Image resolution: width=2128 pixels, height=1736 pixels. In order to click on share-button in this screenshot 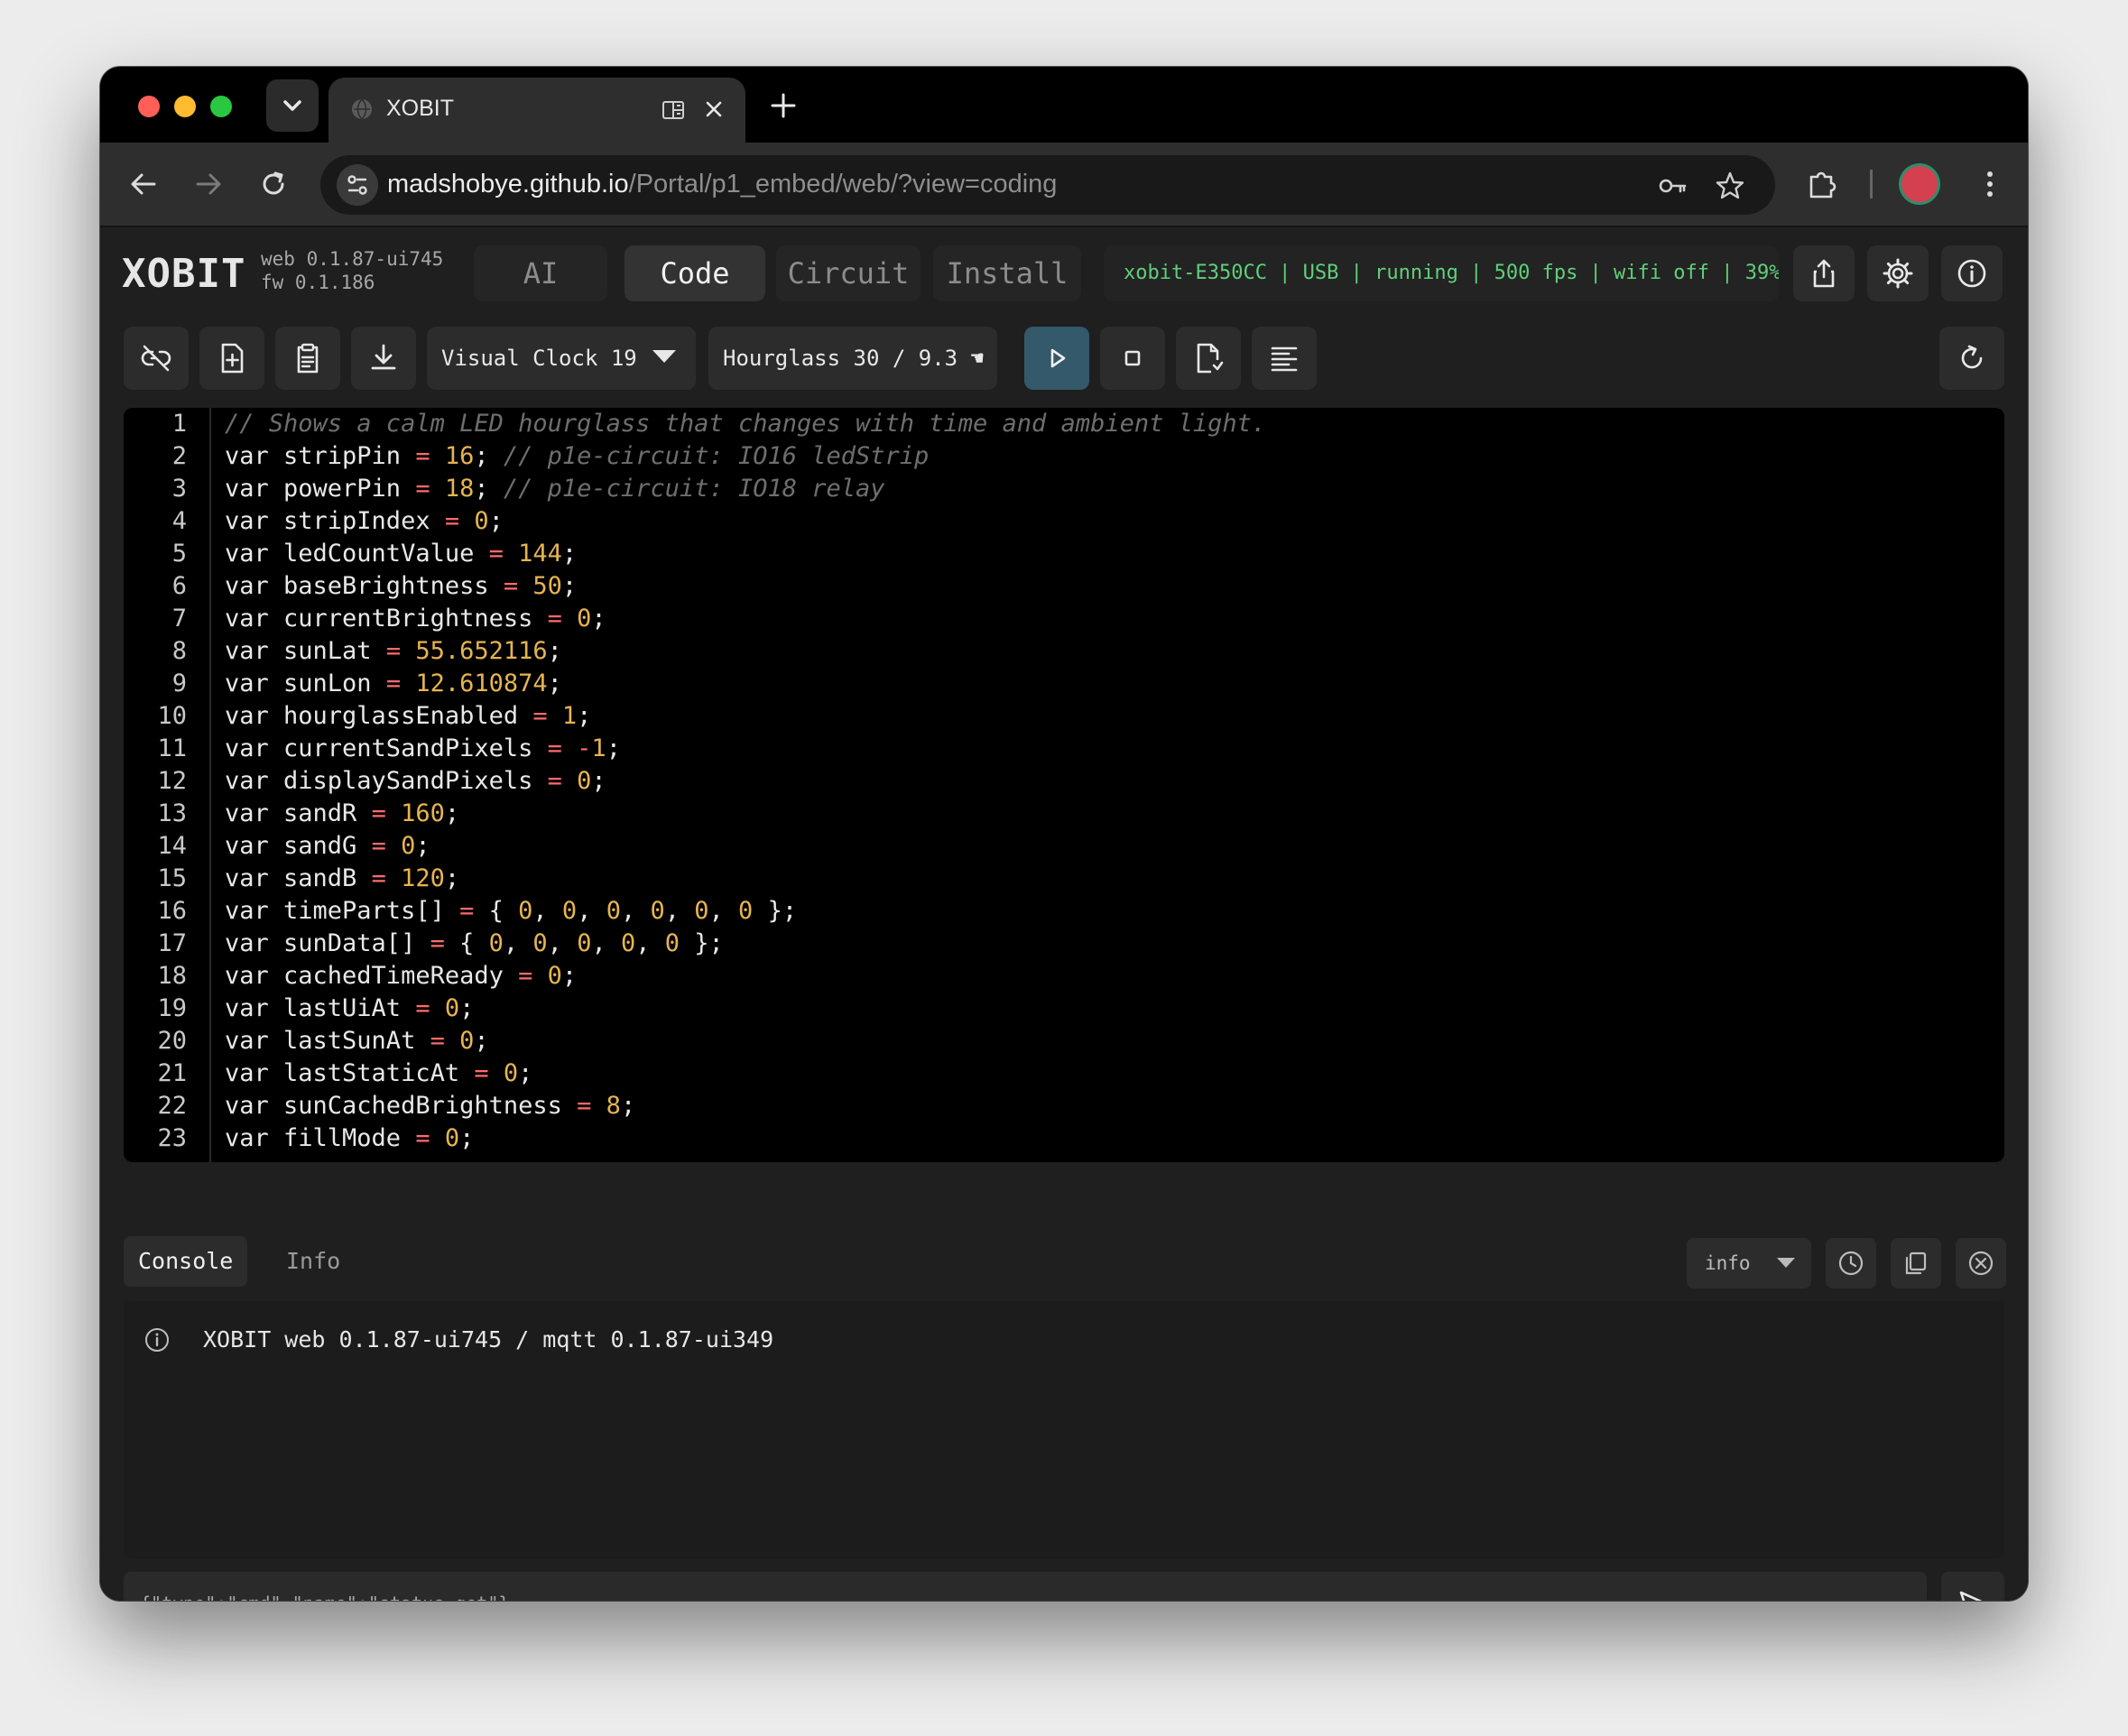, I will do `click(1824, 273)`.